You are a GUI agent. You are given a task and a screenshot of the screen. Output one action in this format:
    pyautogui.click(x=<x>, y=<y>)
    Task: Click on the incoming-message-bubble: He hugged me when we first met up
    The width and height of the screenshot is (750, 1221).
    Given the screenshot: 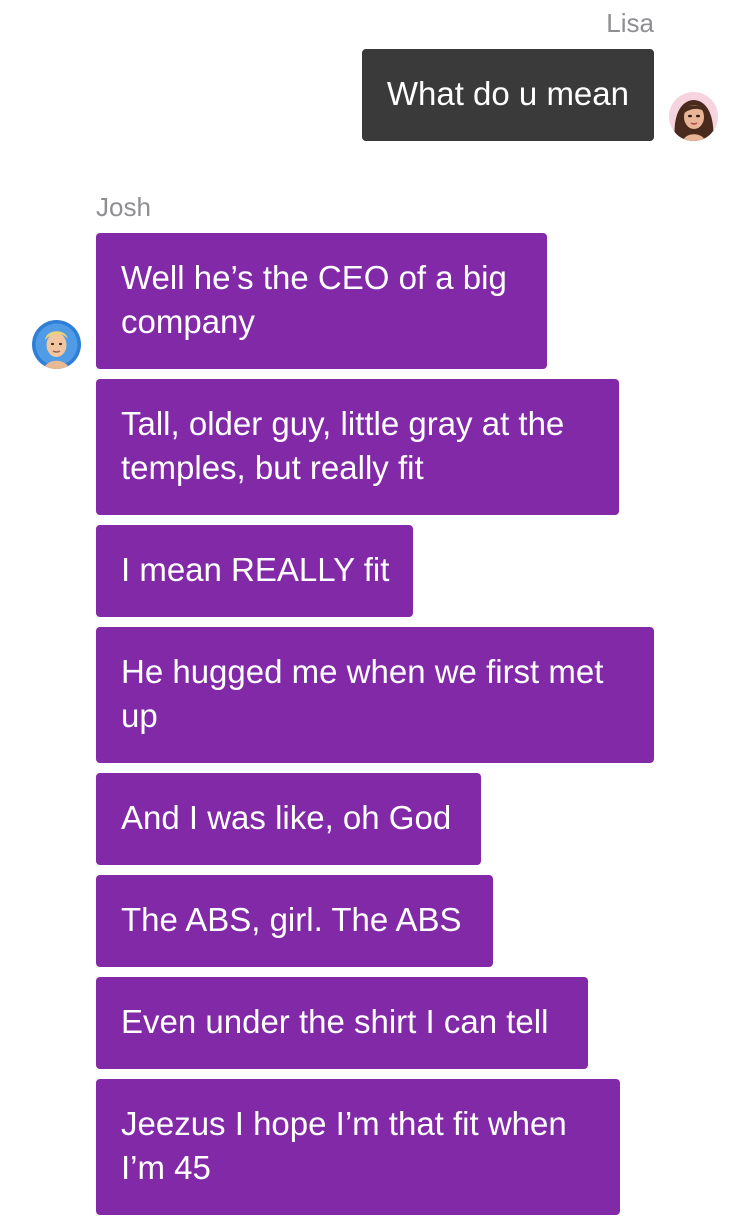 What is the action you would take?
    pyautogui.click(x=375, y=695)
    